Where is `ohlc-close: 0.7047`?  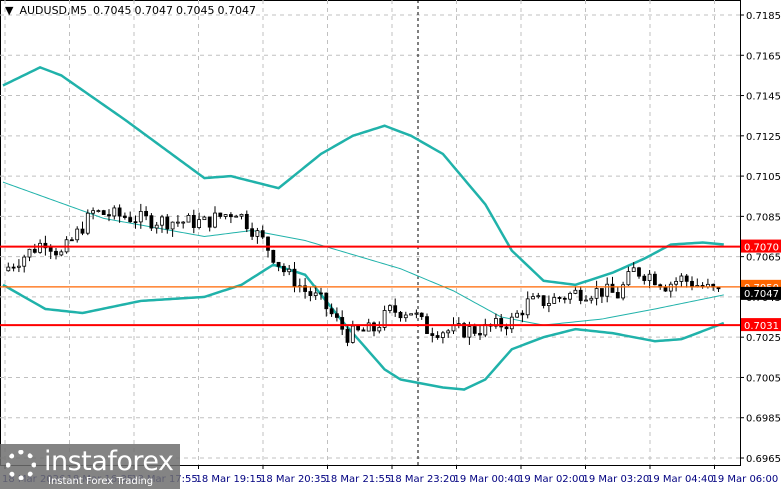
ohlc-close: 0.7047 is located at coordinates (237, 10).